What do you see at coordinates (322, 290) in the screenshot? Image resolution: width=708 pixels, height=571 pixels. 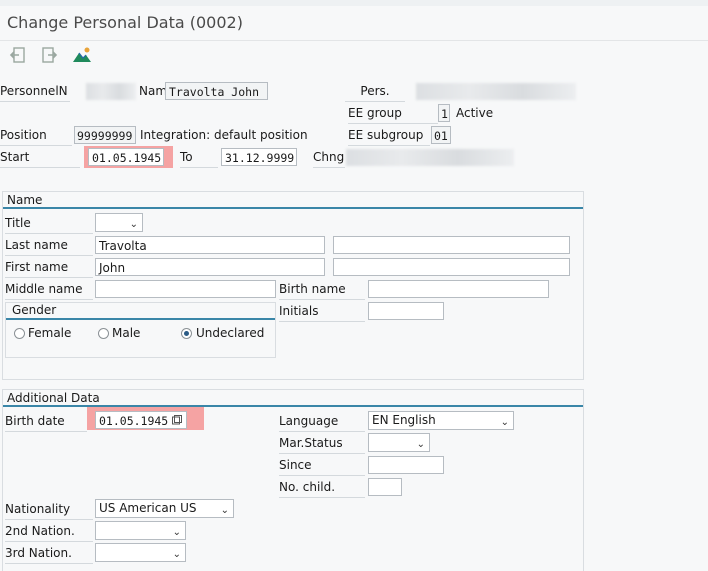 I see `birth-name-label: Birth name` at bounding box center [322, 290].